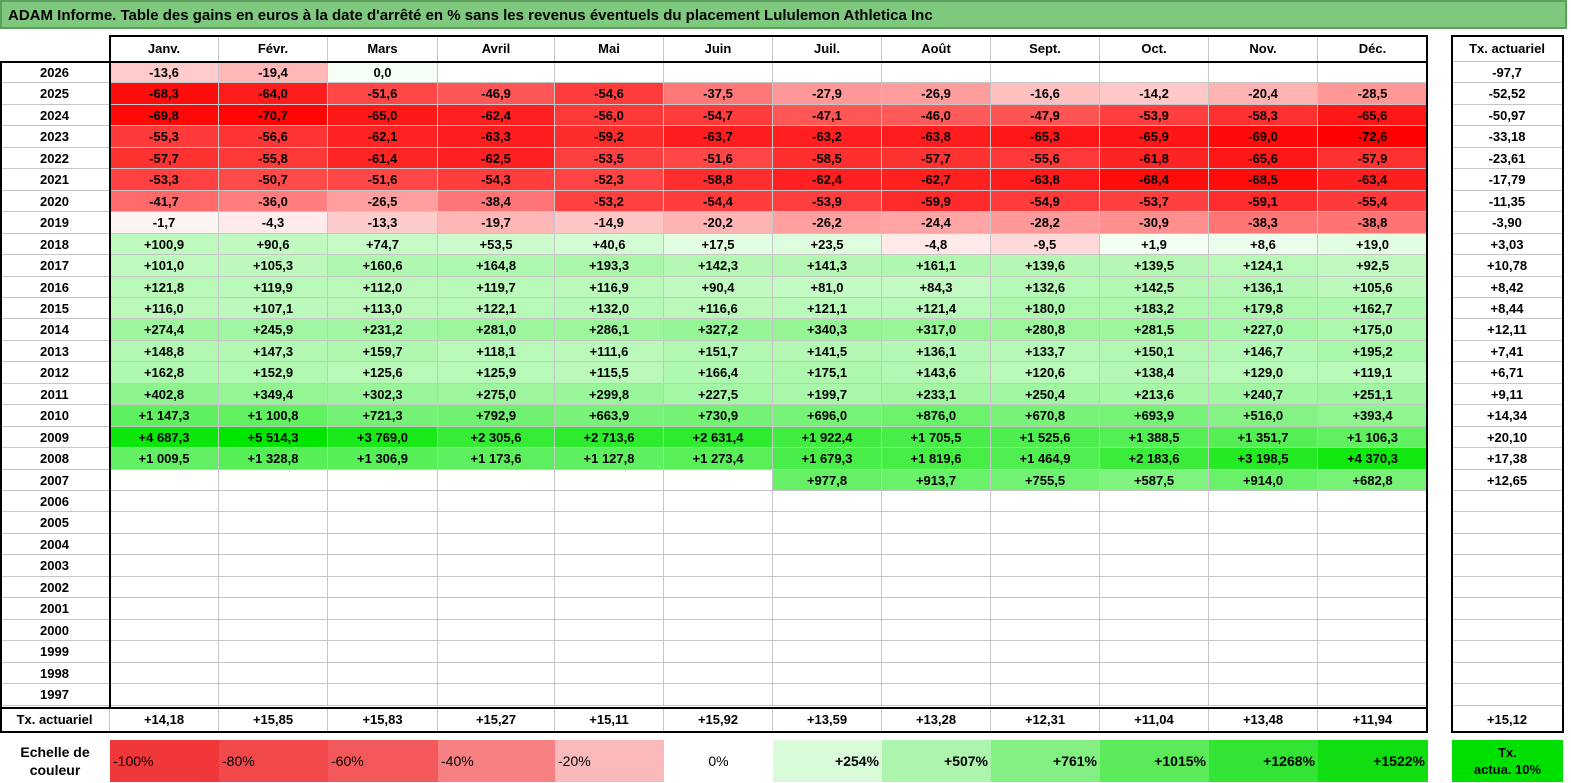 This screenshot has width=1571, height=783. Describe the element at coordinates (496, 244) in the screenshot. I see `table-cell: +53,5` at that location.